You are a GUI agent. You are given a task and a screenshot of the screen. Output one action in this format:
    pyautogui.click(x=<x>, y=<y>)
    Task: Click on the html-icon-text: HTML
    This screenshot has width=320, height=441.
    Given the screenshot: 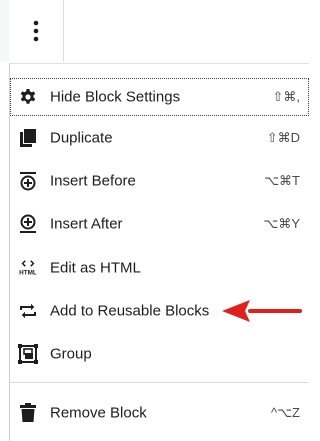 What is the action you would take?
    pyautogui.click(x=28, y=272)
    